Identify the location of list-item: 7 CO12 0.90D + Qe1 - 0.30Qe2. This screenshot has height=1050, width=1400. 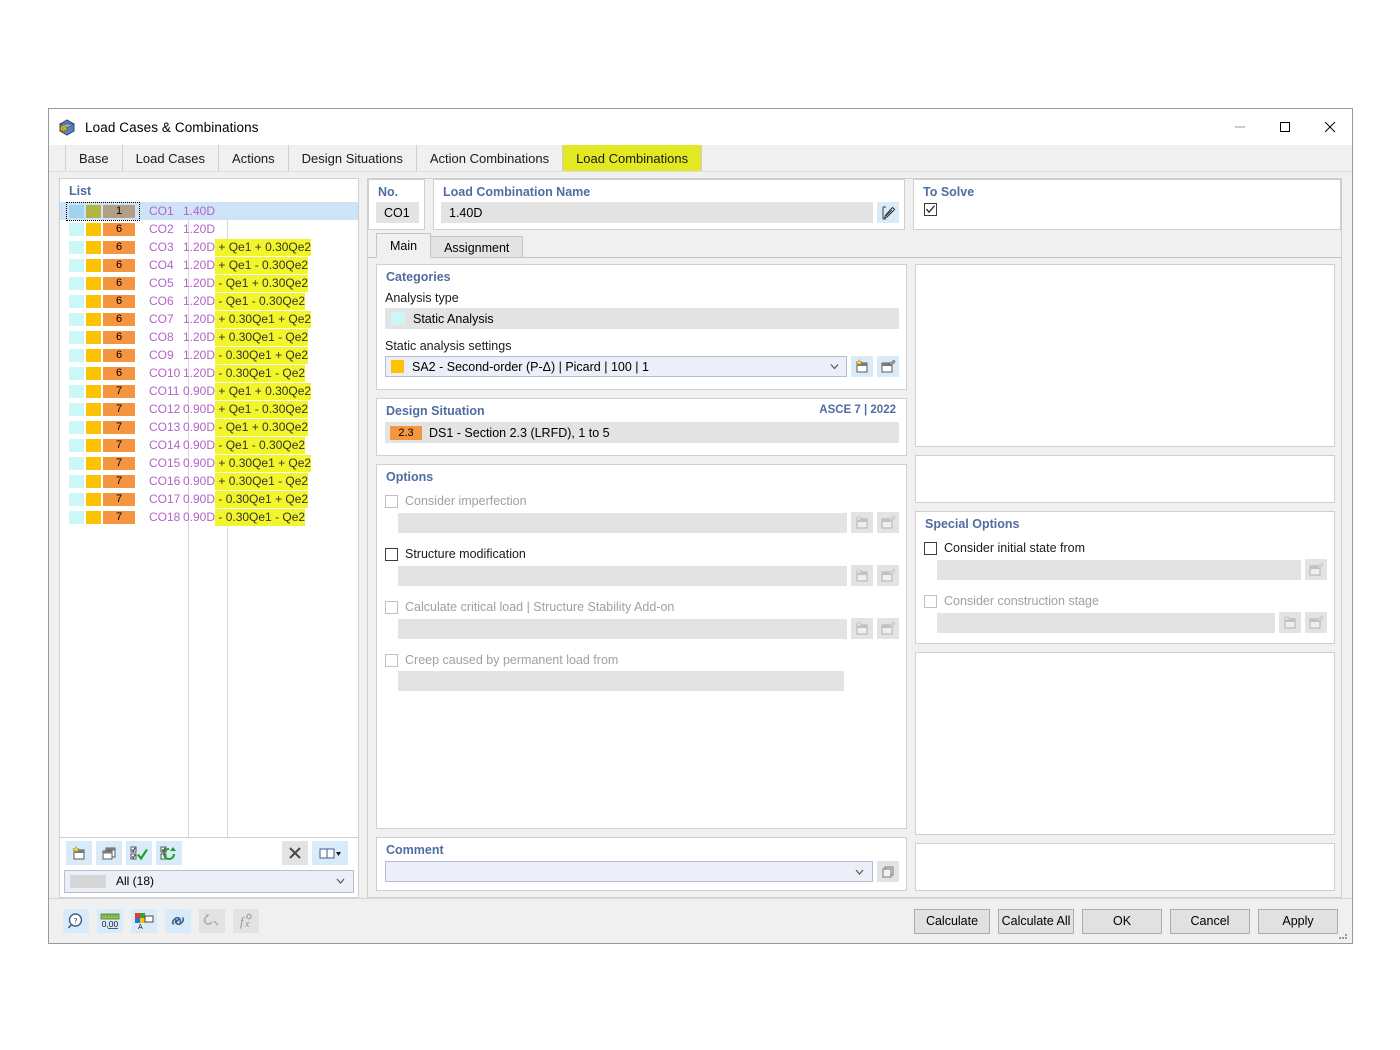
(209, 409).